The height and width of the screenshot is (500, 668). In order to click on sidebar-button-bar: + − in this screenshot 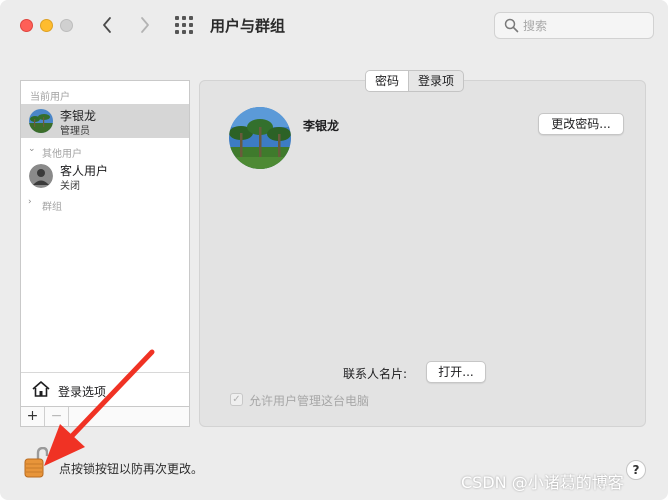, I will do `click(105, 416)`.